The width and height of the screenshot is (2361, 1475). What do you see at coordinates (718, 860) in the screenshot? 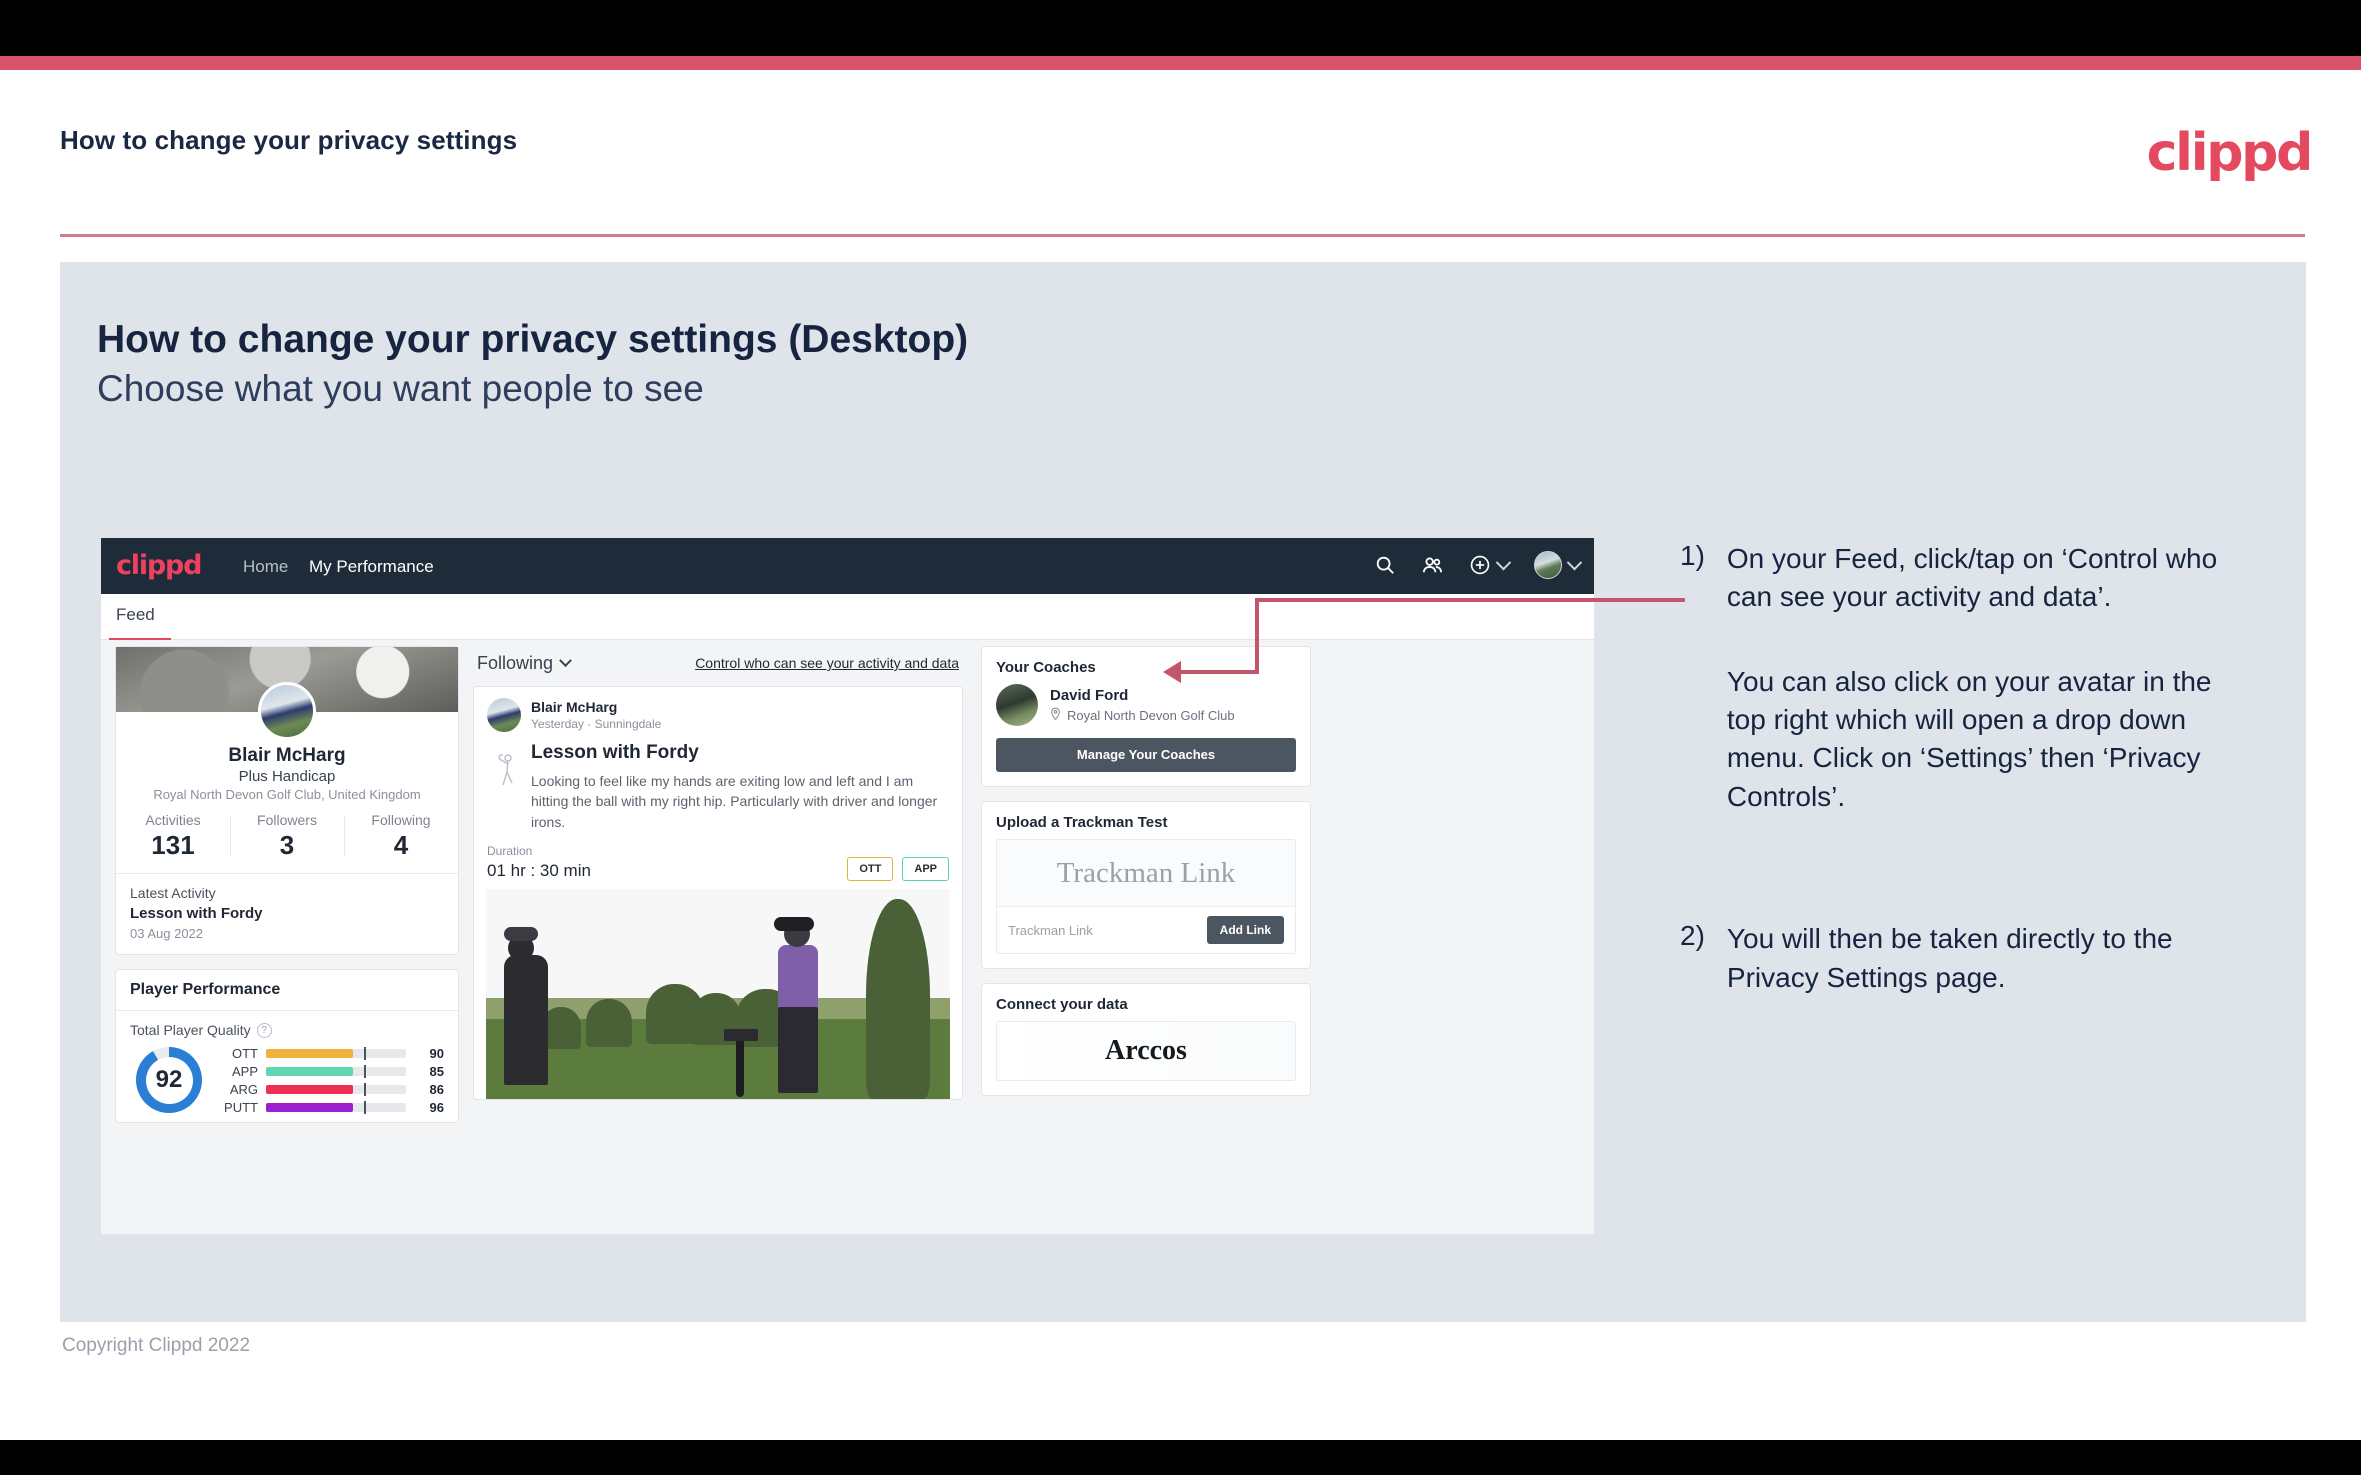
I see `post-duration-row: Duration 01 hr : 30 min OTT APP` at bounding box center [718, 860].